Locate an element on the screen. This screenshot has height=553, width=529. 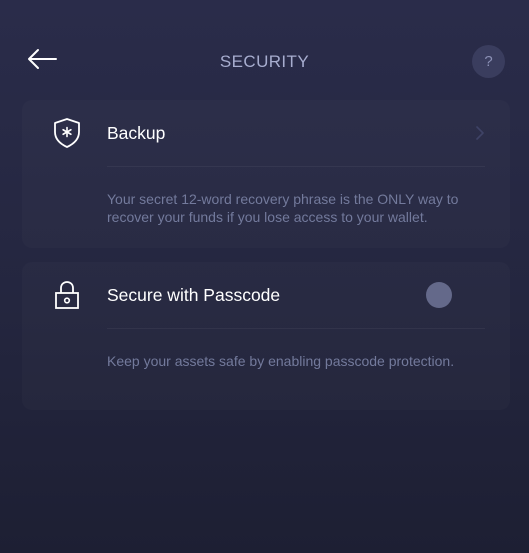
passcode-row: Secure with Passcode is located at coordinates (266, 295).